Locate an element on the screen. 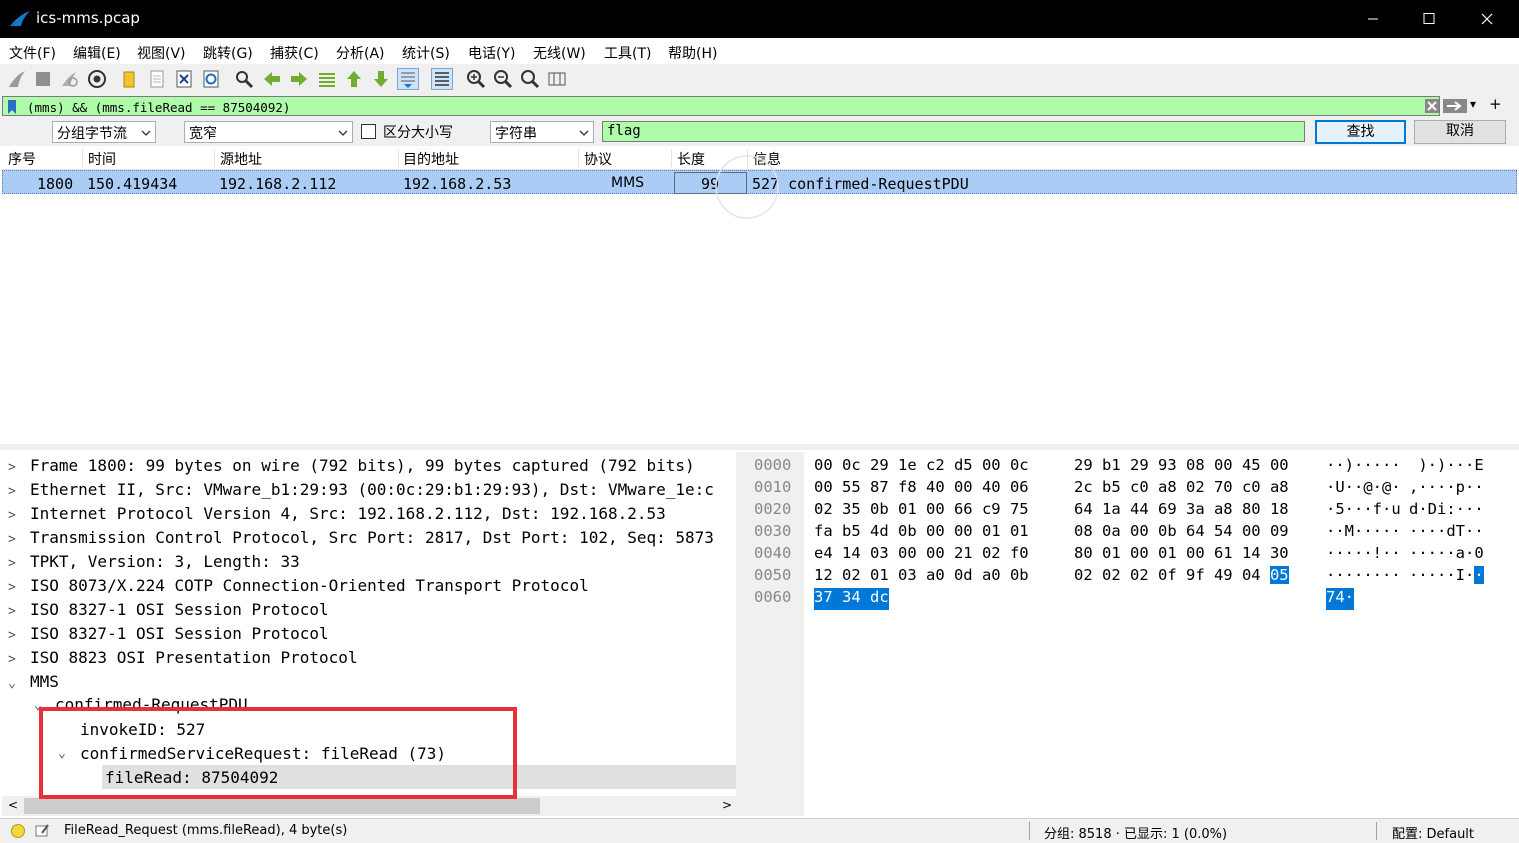 The image size is (1519, 843). case-sensitive-checkbox is located at coordinates (368, 131).